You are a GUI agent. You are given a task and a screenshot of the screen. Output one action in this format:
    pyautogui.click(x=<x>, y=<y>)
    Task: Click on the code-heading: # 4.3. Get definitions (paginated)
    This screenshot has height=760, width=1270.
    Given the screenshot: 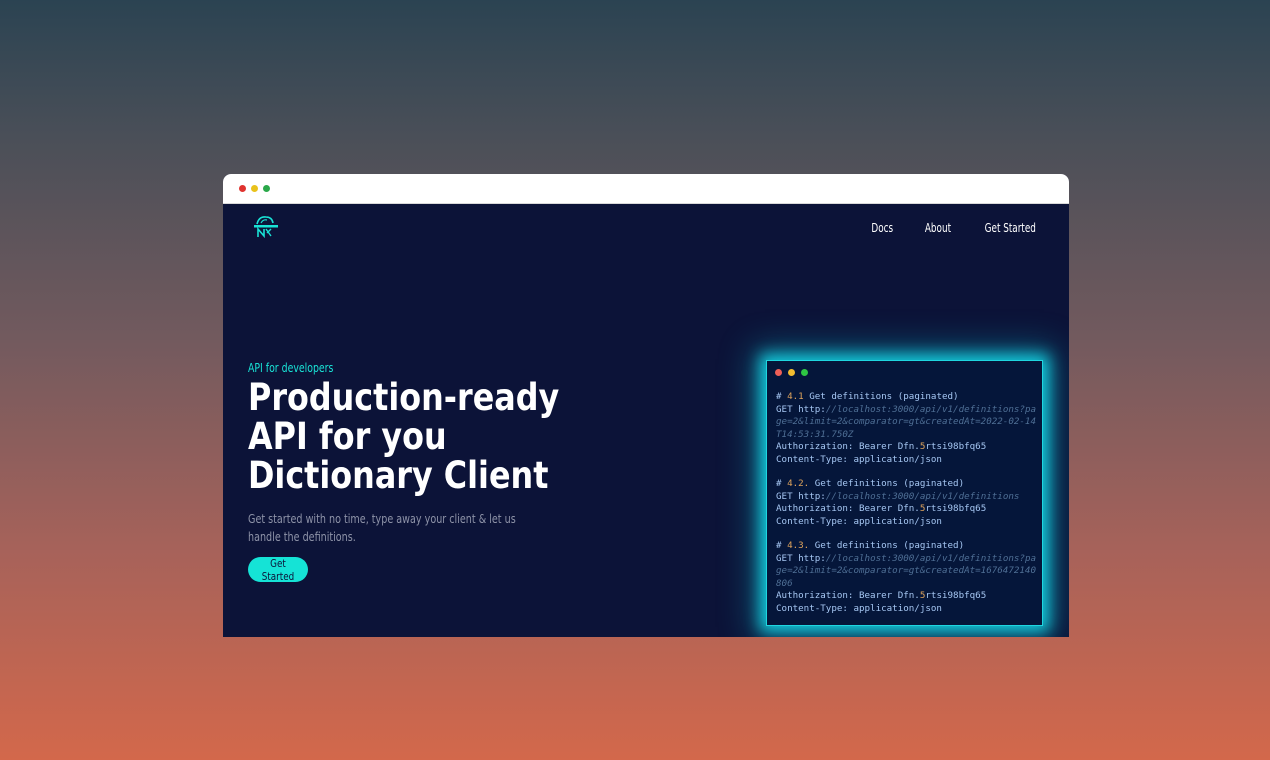 What is the action you would take?
    pyautogui.click(x=870, y=545)
    